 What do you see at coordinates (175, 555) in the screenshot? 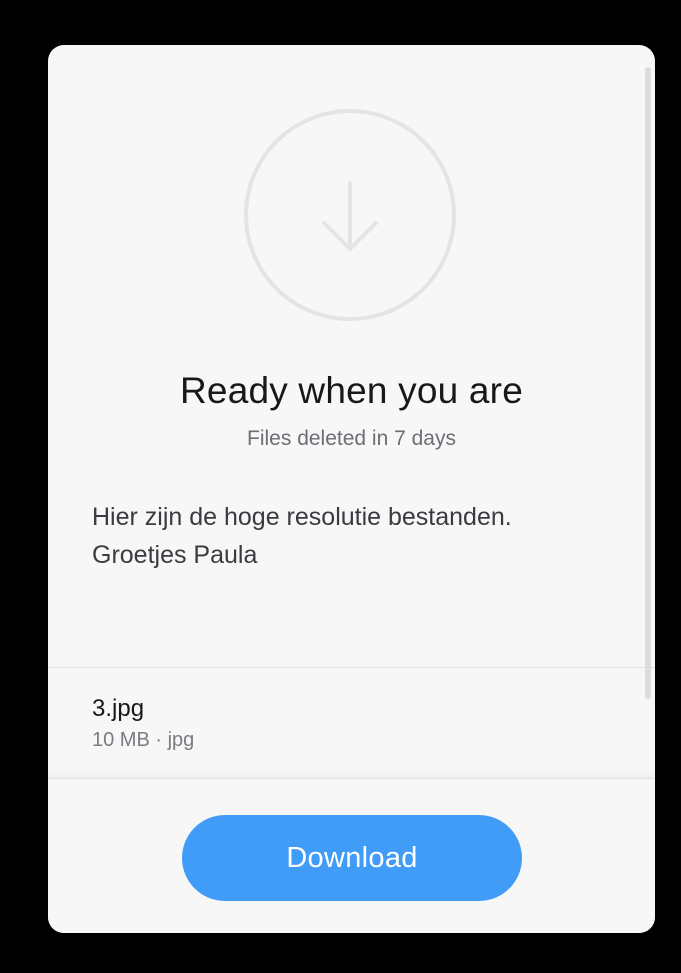
I see `sender-message-signature: Groetjes Paula` at bounding box center [175, 555].